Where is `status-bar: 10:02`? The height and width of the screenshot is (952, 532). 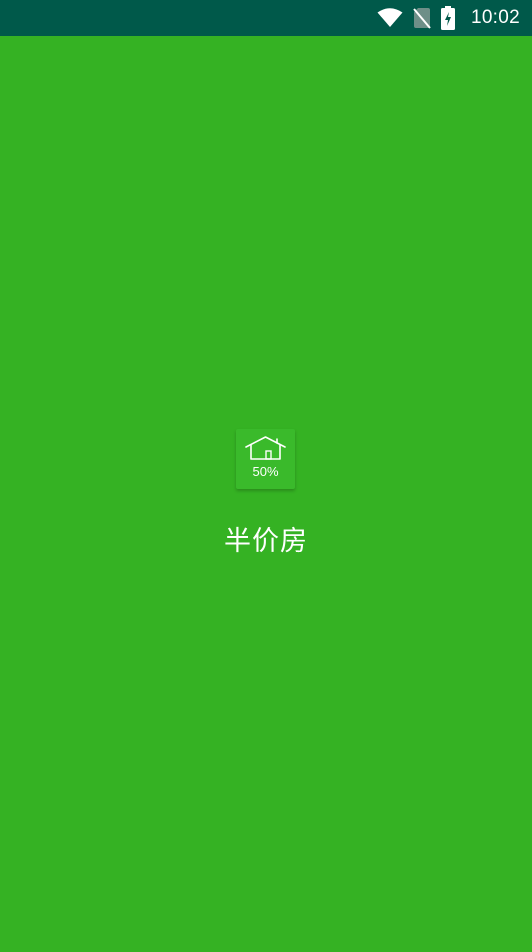
status-bar: 10:02 is located at coordinates (266, 18).